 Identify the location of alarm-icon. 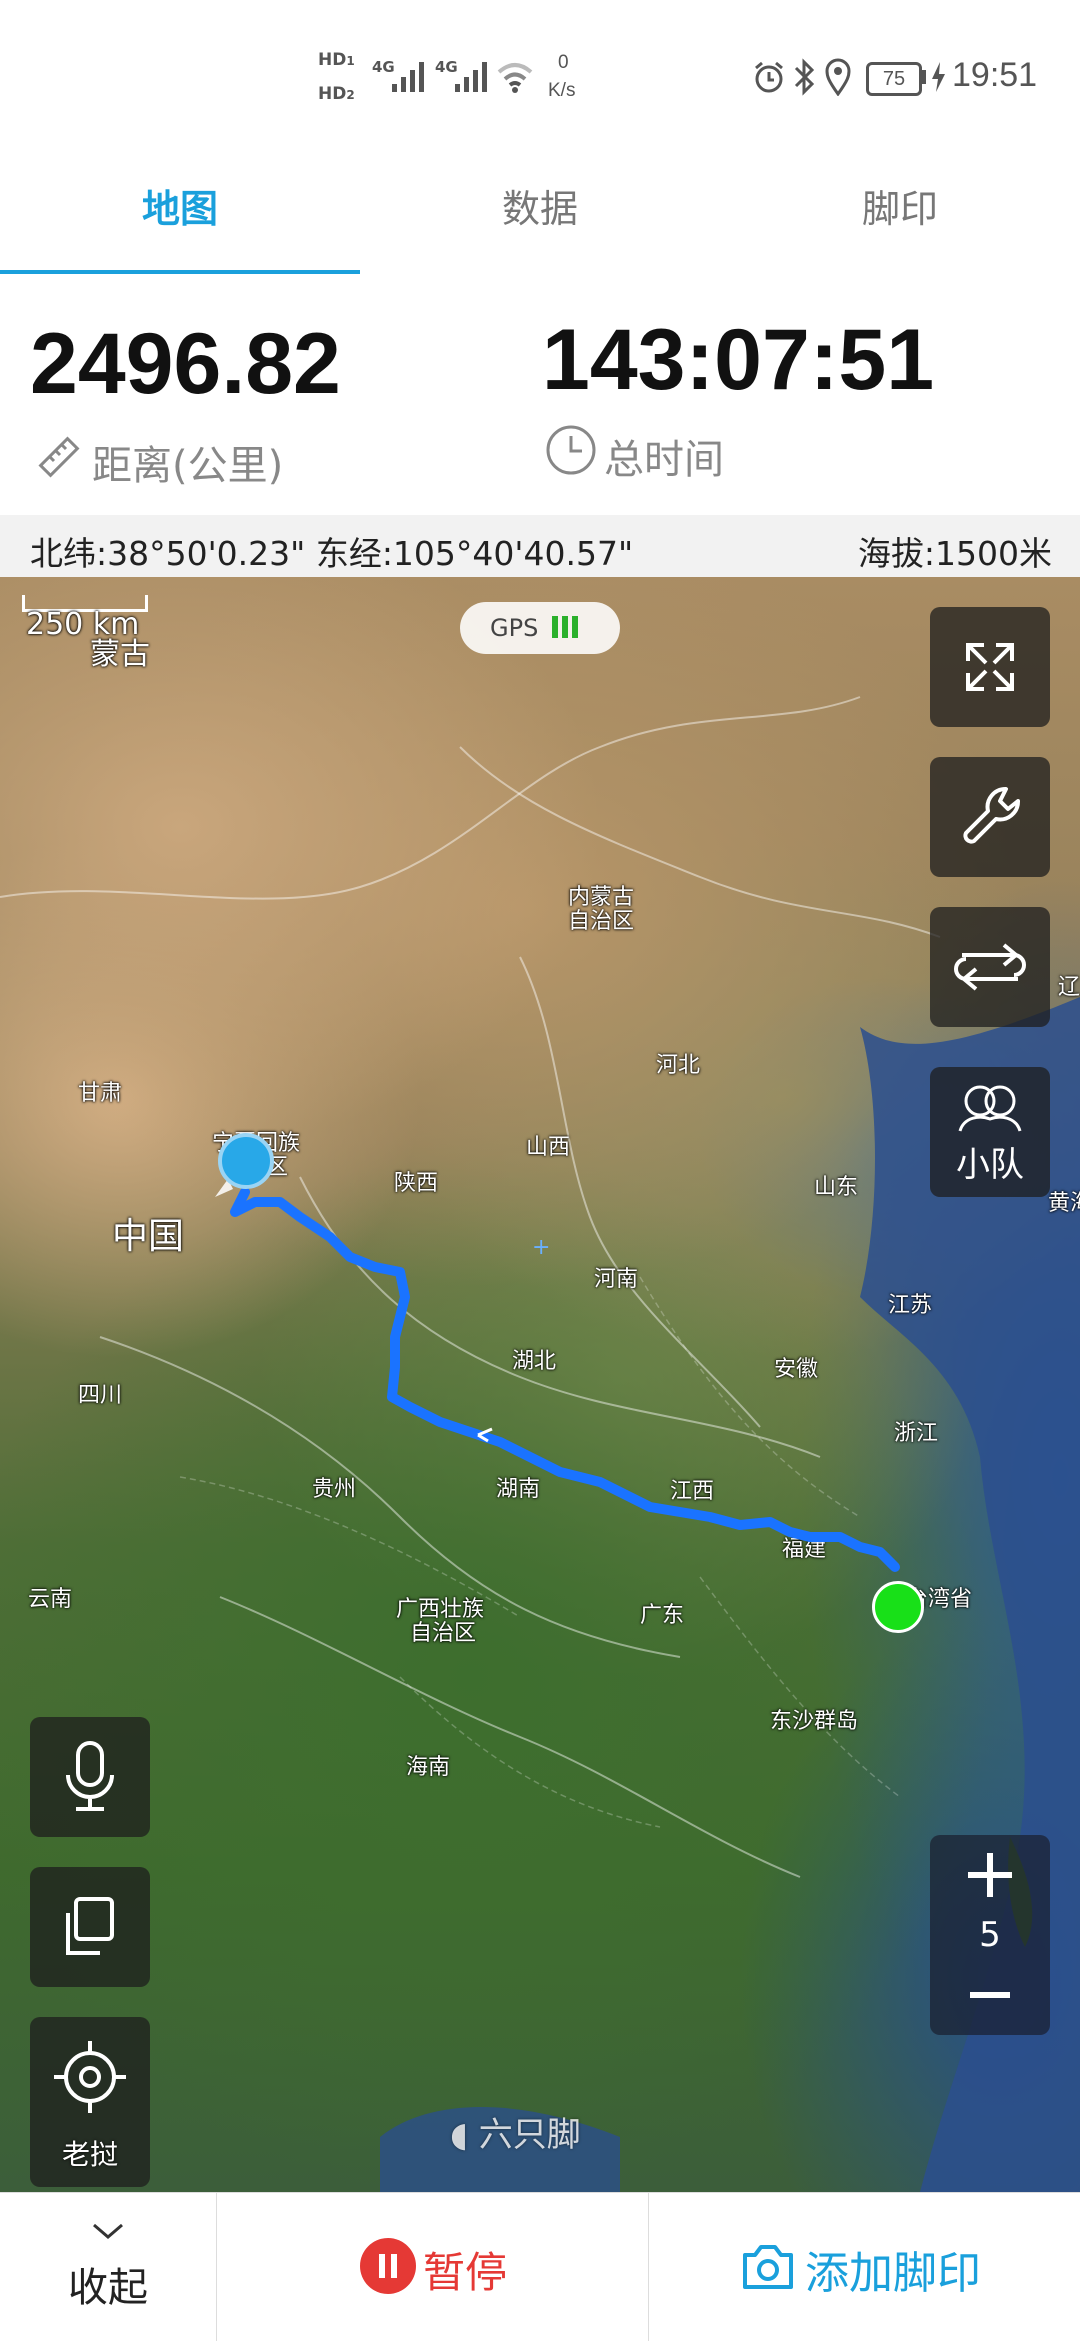
(769, 77).